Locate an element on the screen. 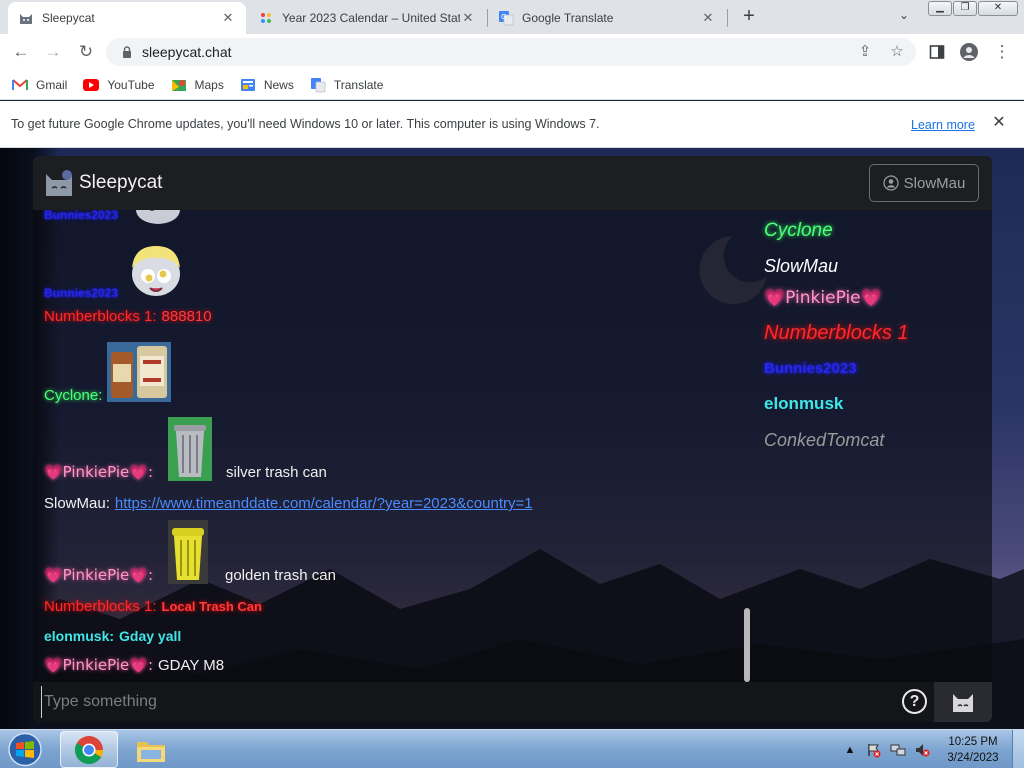 The width and height of the screenshot is (1024, 768). bookmark-label: Gmail is located at coordinates (52, 84).